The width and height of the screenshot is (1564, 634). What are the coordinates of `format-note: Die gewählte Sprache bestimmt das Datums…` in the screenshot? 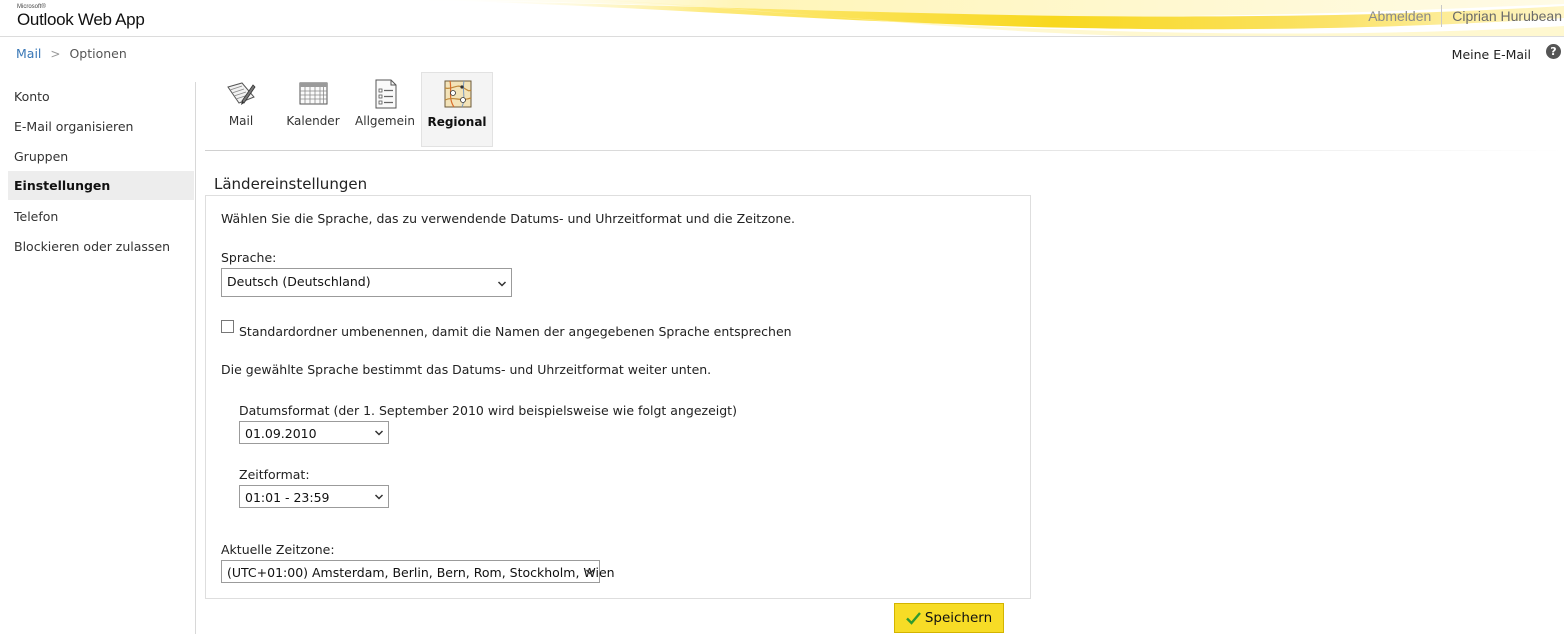 It's located at (466, 369).